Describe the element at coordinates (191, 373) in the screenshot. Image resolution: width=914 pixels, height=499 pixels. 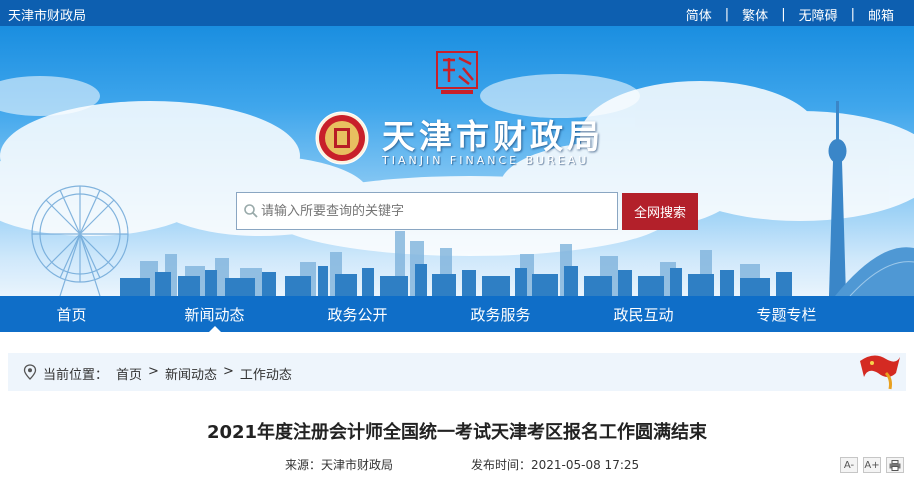
I see `breadcrumb-news: 新闻动态` at that location.